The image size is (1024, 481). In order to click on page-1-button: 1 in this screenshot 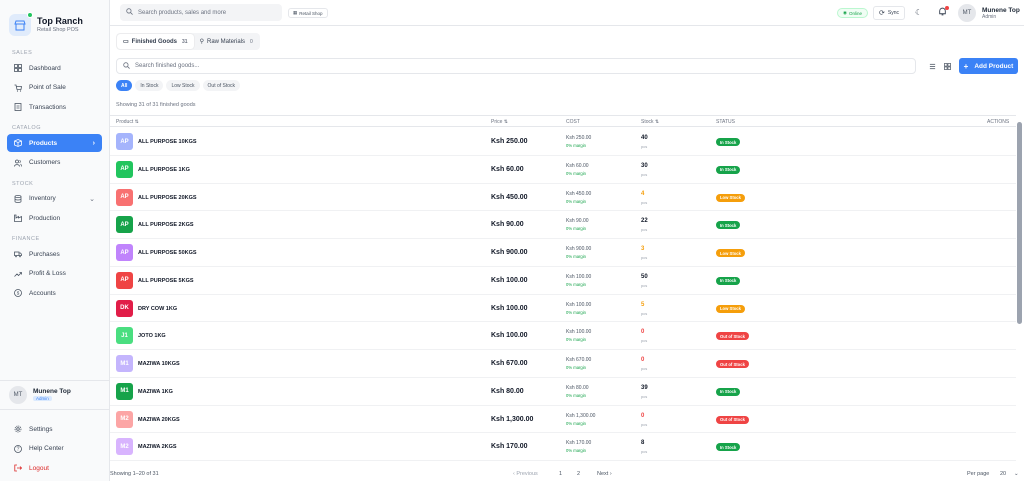, I will do `click(560, 474)`.